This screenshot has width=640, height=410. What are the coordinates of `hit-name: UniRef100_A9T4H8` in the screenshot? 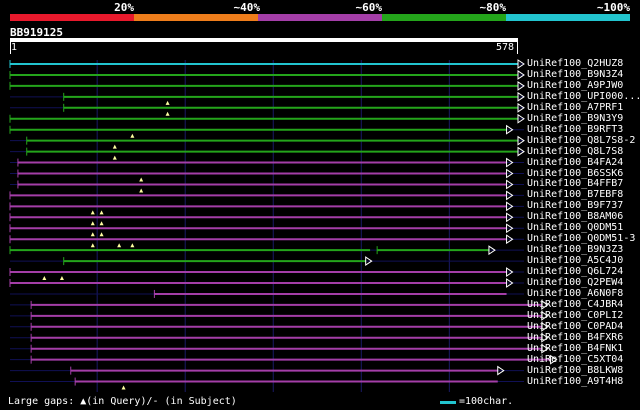 It's located at (575, 381).